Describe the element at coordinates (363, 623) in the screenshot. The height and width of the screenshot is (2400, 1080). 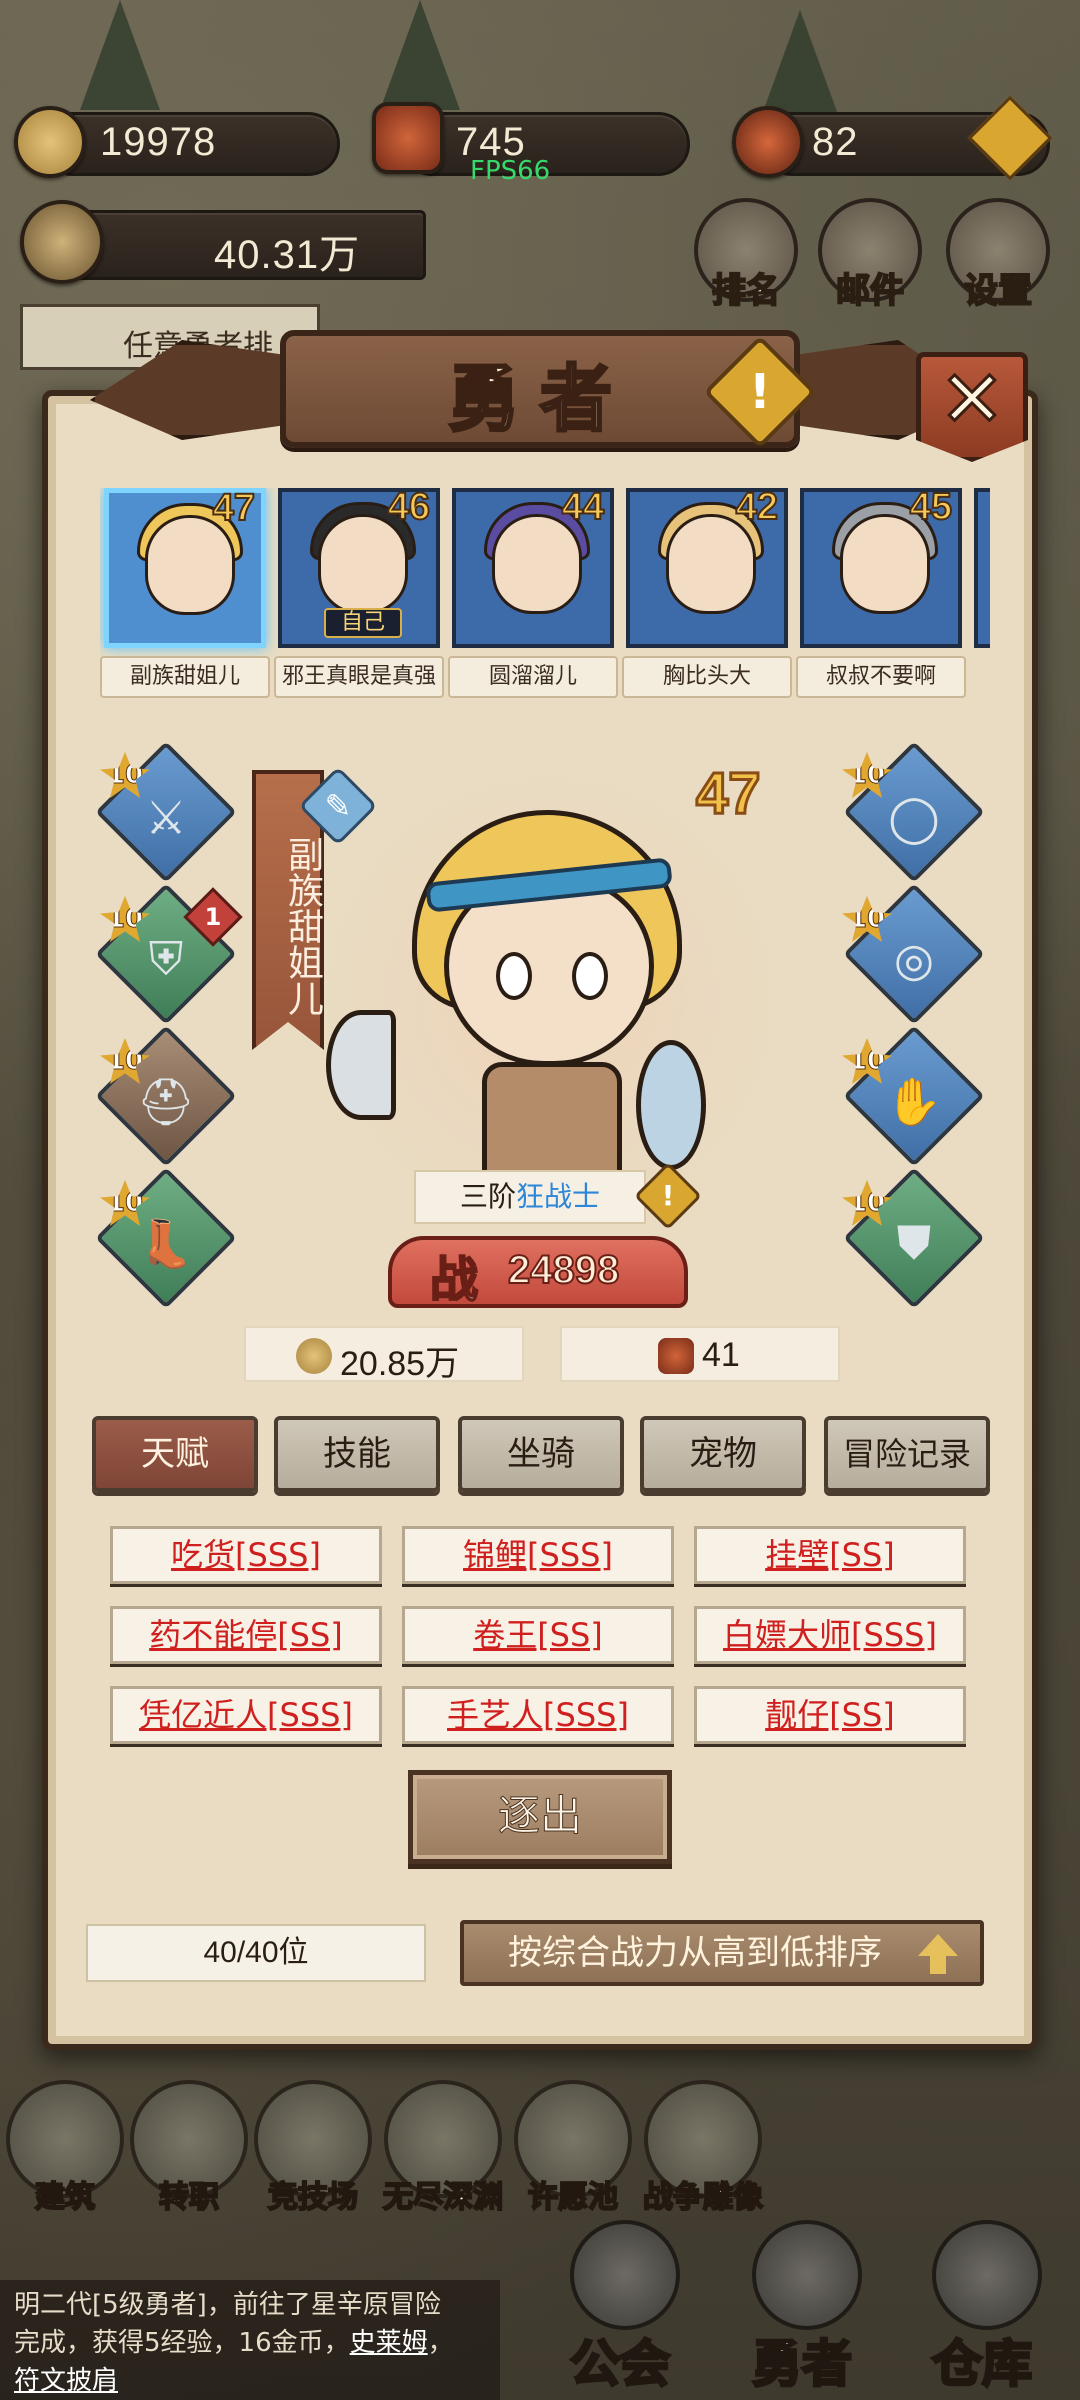
I see `self-tag: 自己` at that location.